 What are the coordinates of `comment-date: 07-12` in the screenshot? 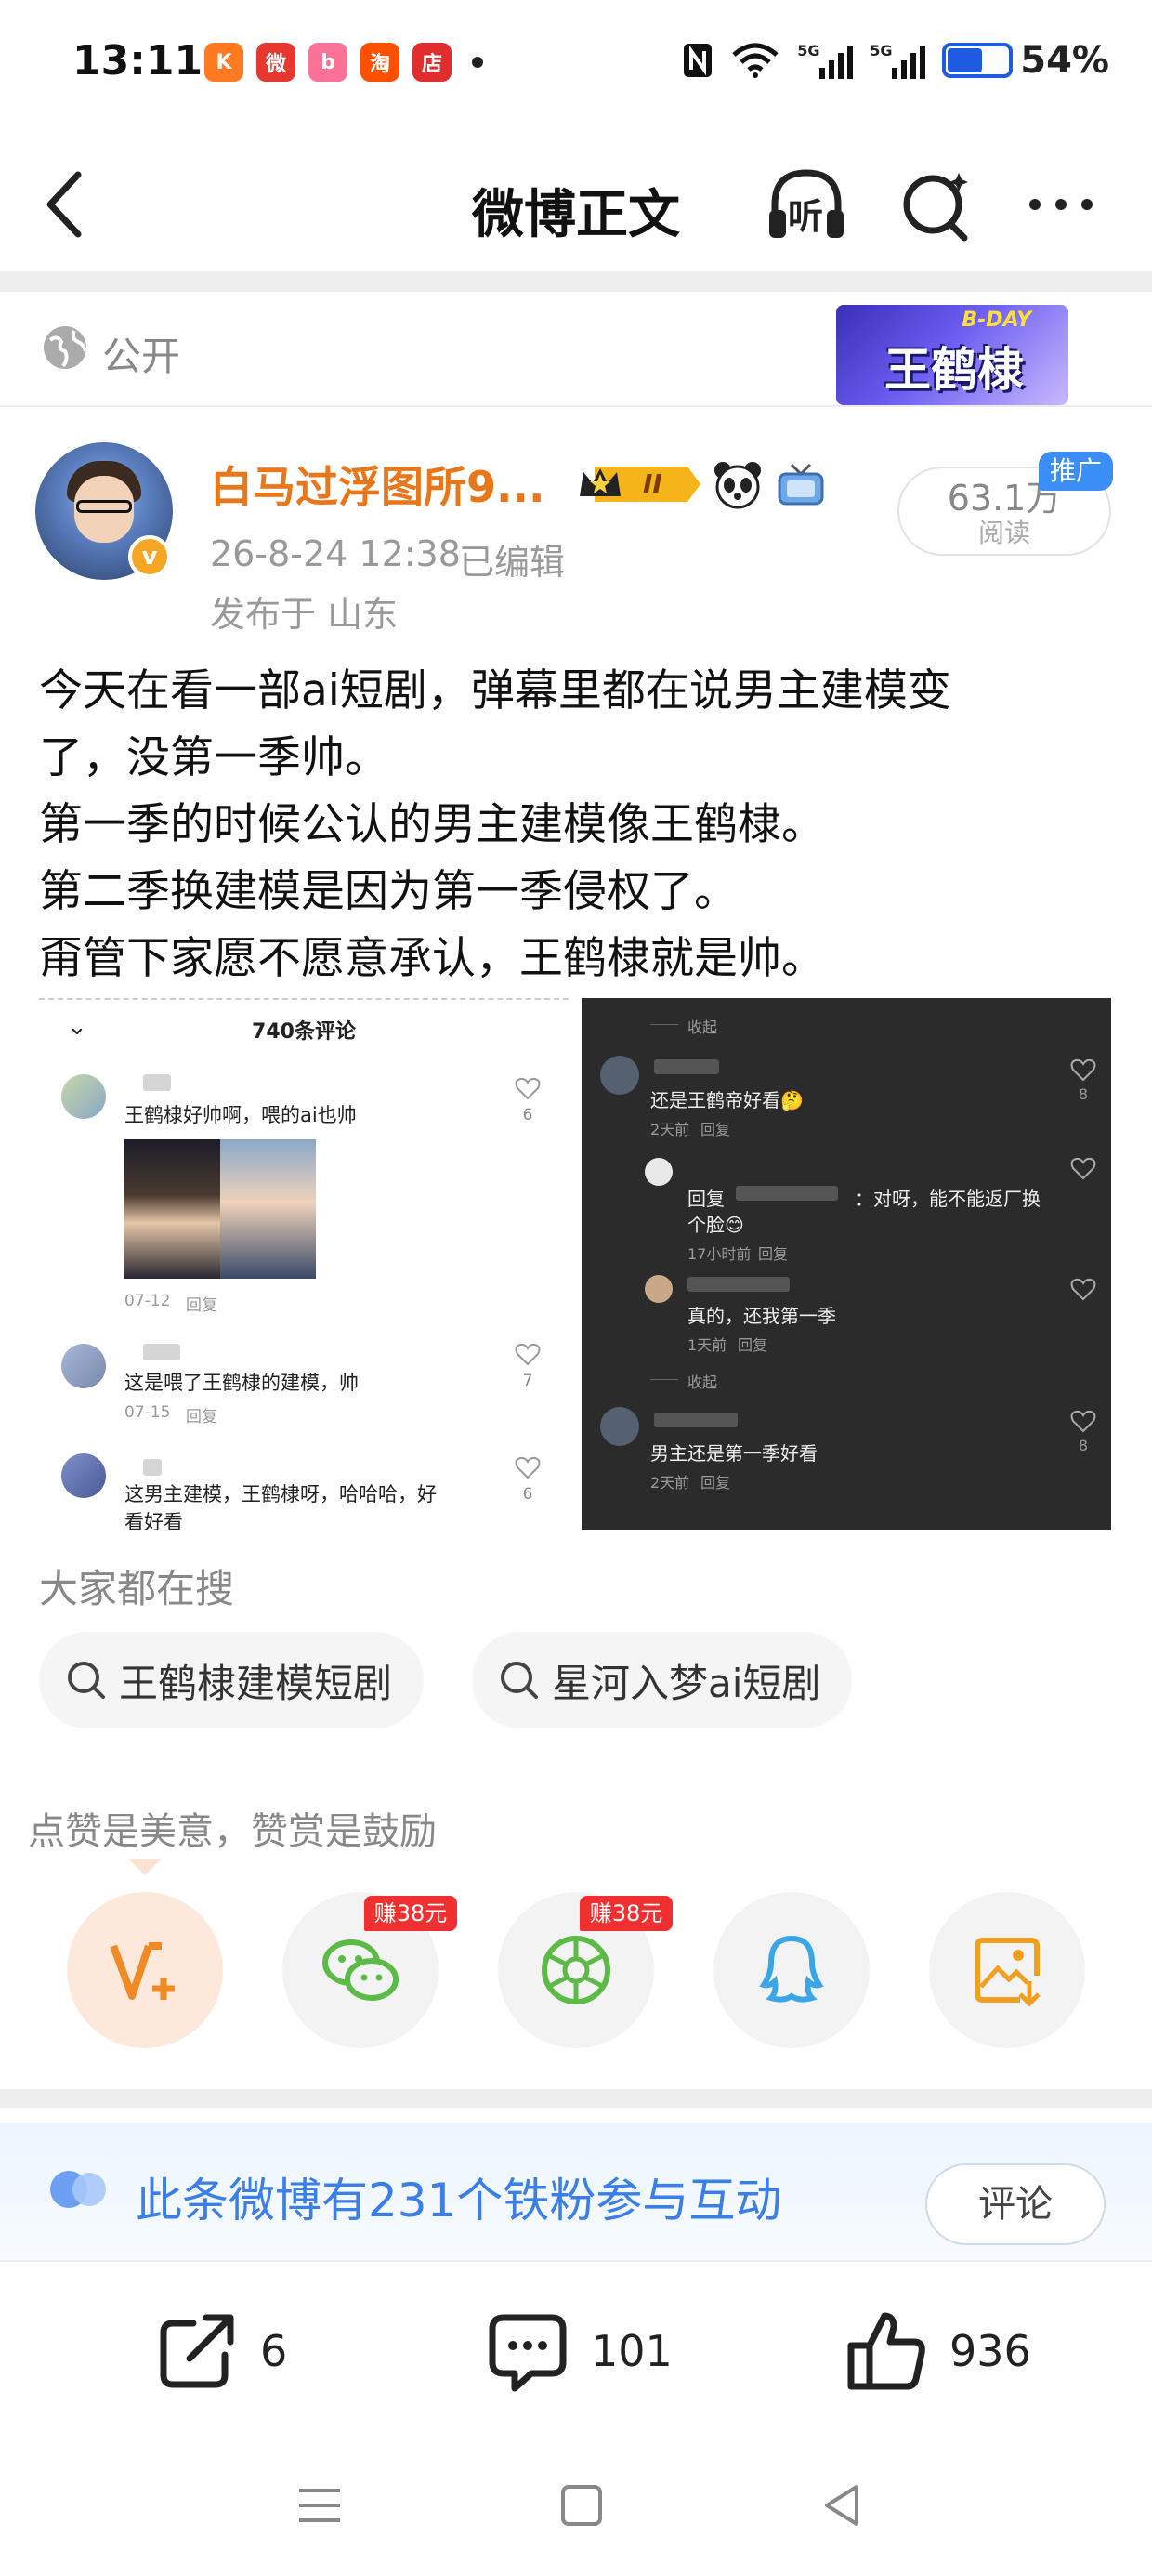 It's located at (147, 1301).